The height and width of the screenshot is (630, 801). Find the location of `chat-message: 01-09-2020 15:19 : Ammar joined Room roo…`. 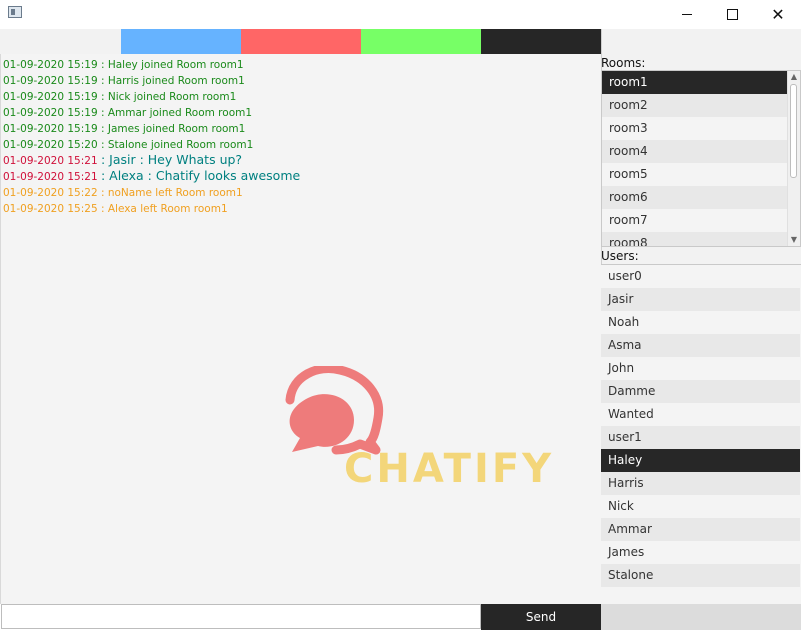

chat-message: 01-09-2020 15:19 : Ammar joined Room roo… is located at coordinates (127, 113).